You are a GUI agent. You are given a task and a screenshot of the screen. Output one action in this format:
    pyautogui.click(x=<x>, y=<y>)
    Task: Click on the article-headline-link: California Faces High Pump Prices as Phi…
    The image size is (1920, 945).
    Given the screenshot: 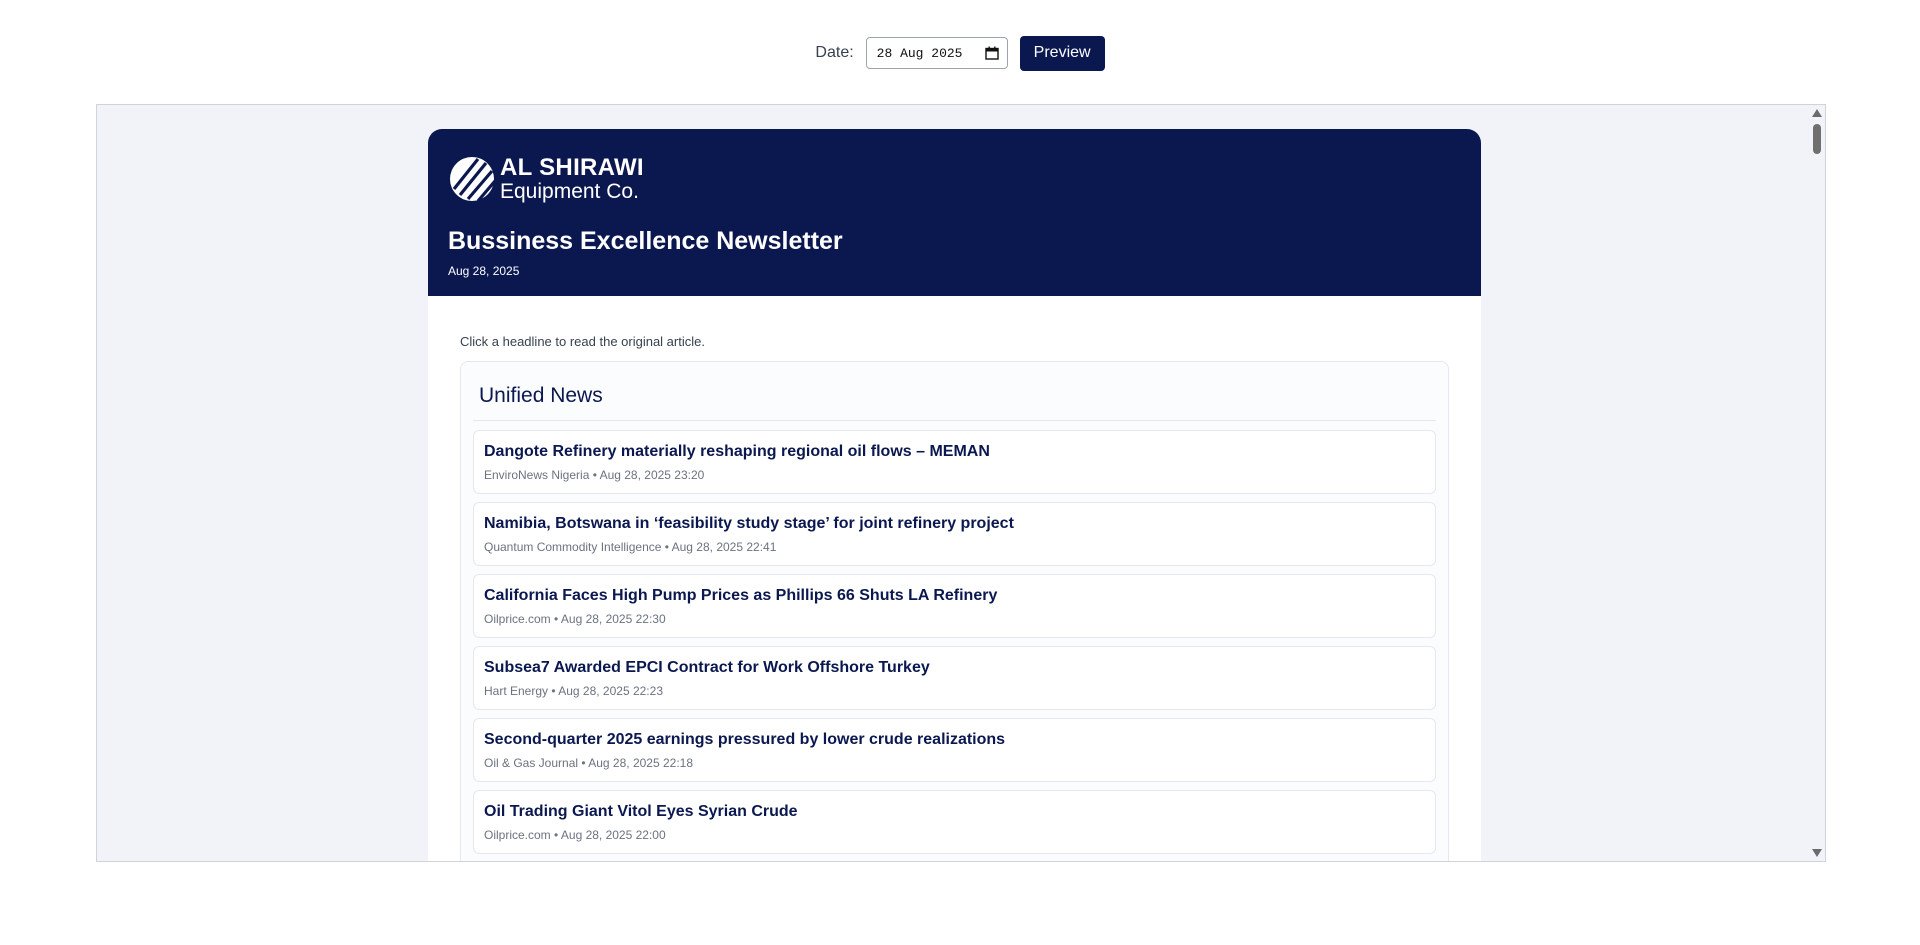 What is the action you would take?
    pyautogui.click(x=954, y=596)
    